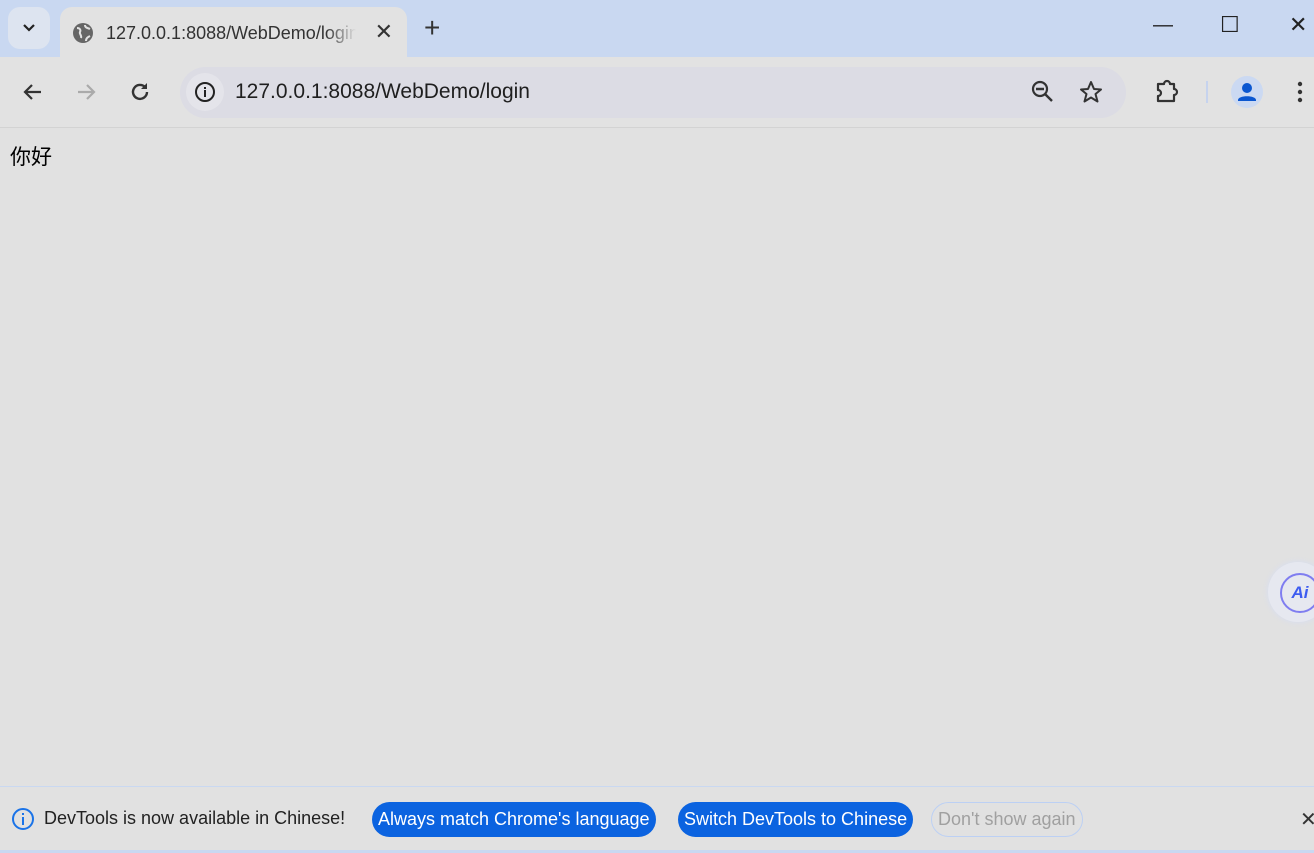 Image resolution: width=1314 pixels, height=853 pixels. What do you see at coordinates (1298, 25) in the screenshot?
I see `close-window-button: ✕` at bounding box center [1298, 25].